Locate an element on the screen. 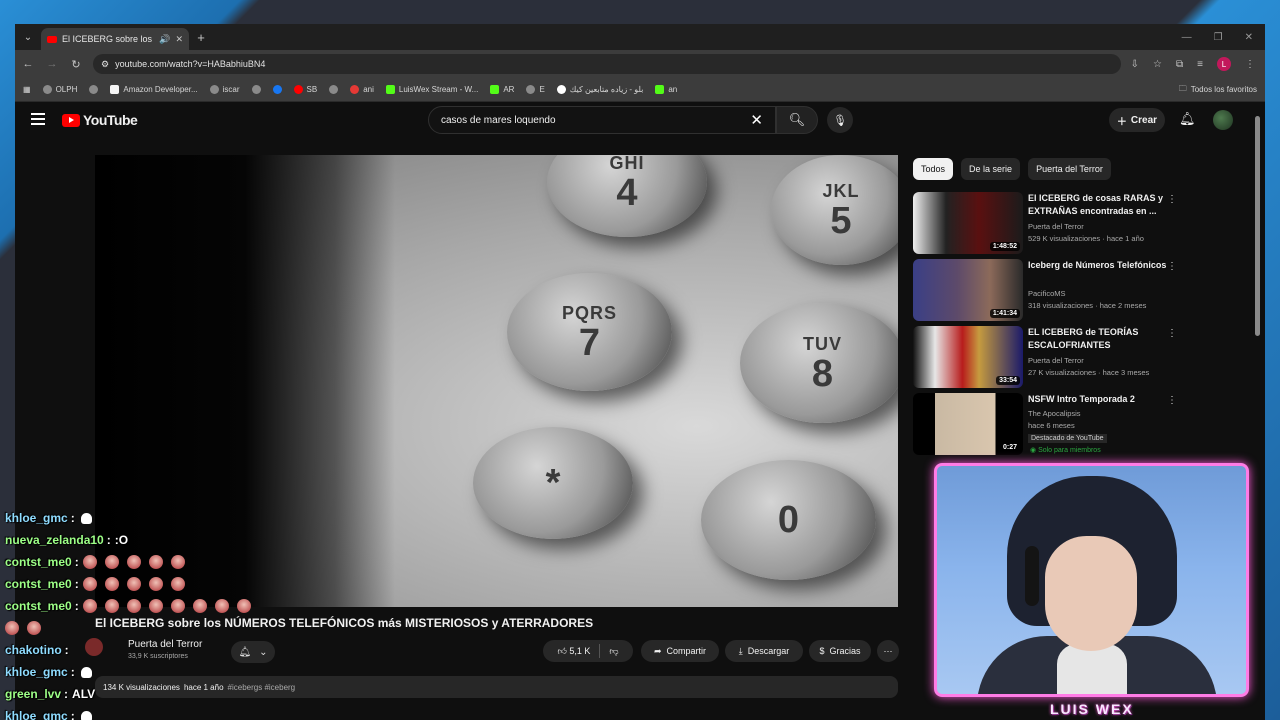  share-button: ➦ Compartir is located at coordinates (680, 651).